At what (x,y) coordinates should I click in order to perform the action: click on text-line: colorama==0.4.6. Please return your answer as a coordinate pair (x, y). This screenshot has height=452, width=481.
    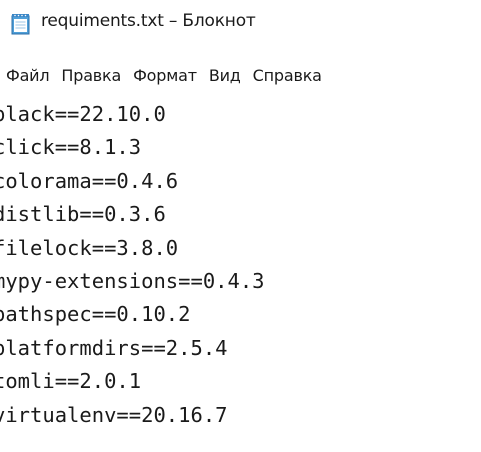
    Looking at the image, I should click on (89, 180).